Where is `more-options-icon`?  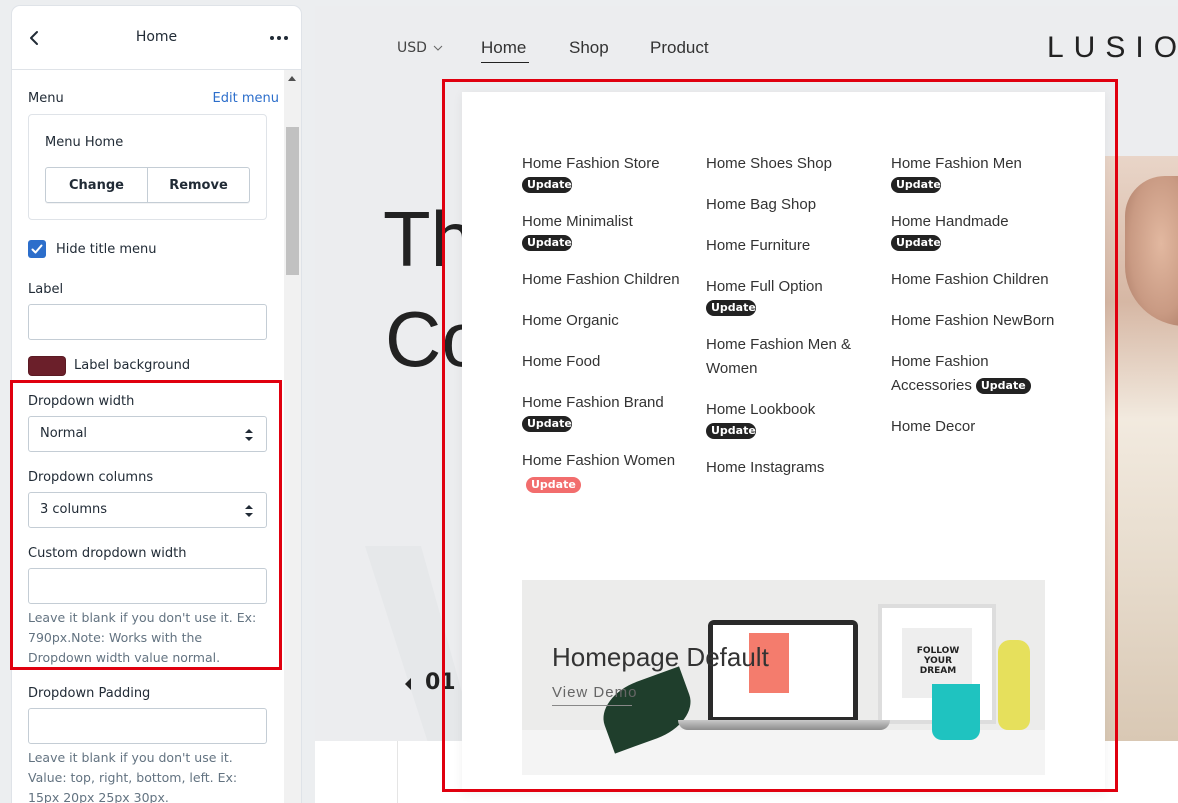 more-options-icon is located at coordinates (279, 38).